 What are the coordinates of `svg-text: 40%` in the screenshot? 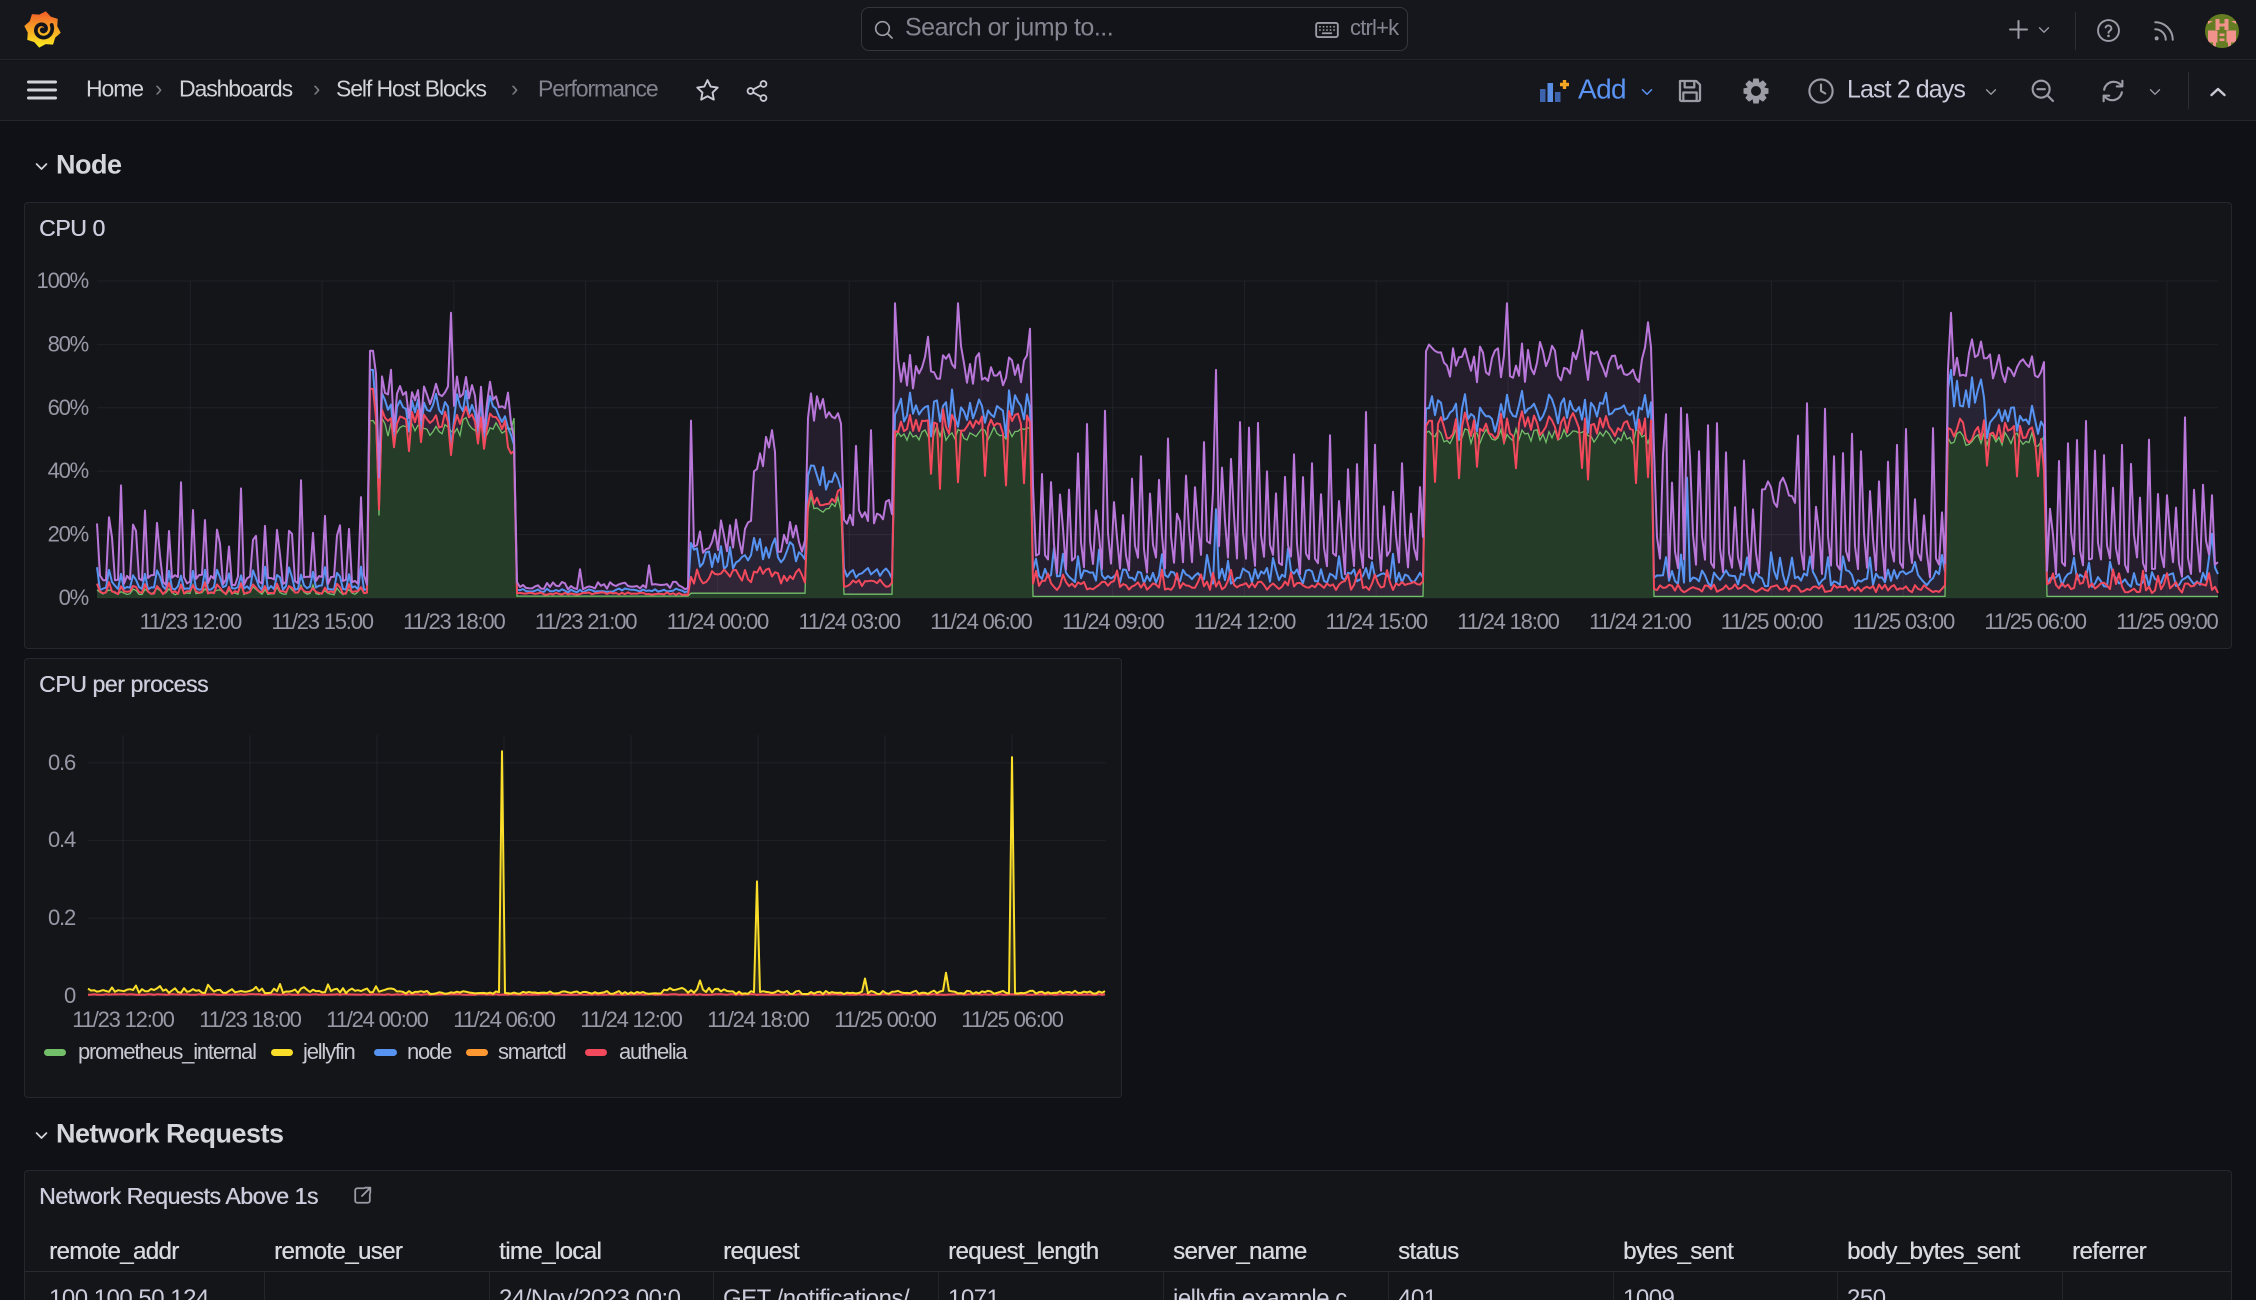 It's located at (68, 470).